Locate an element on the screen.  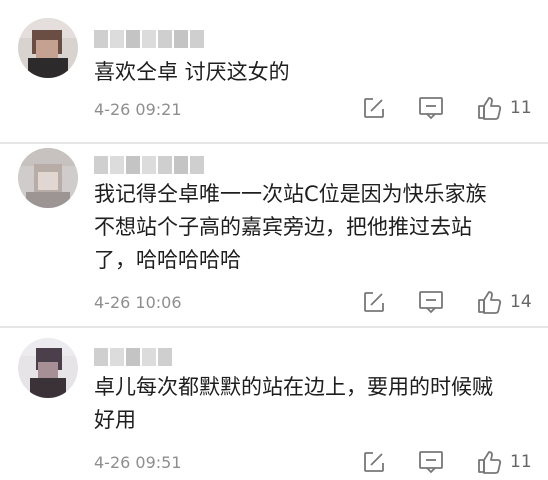
comment-date: 4-26 09:51 is located at coordinates (138, 462).